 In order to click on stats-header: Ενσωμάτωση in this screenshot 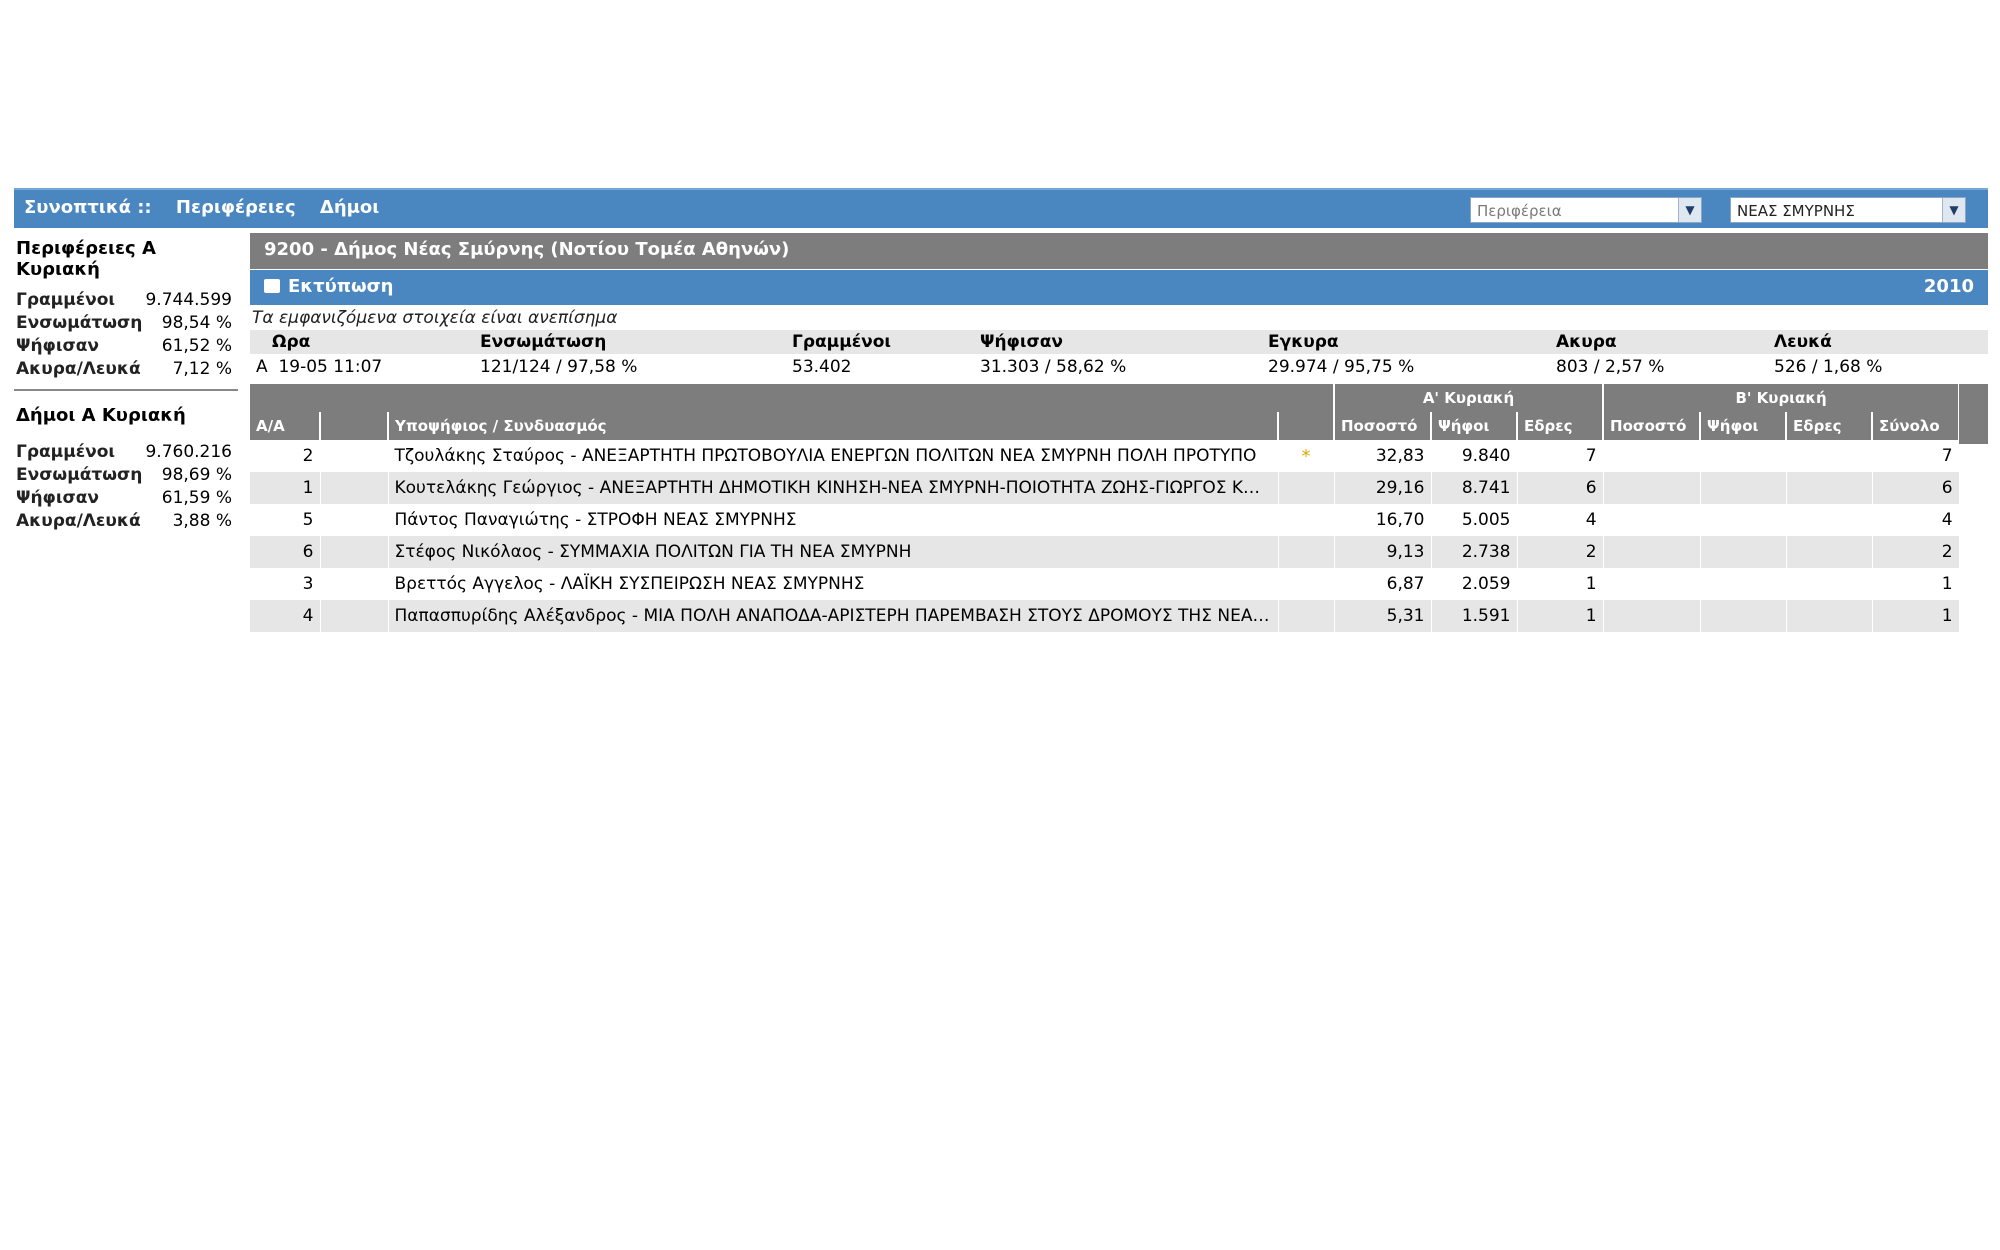, I will do `click(630, 342)`.